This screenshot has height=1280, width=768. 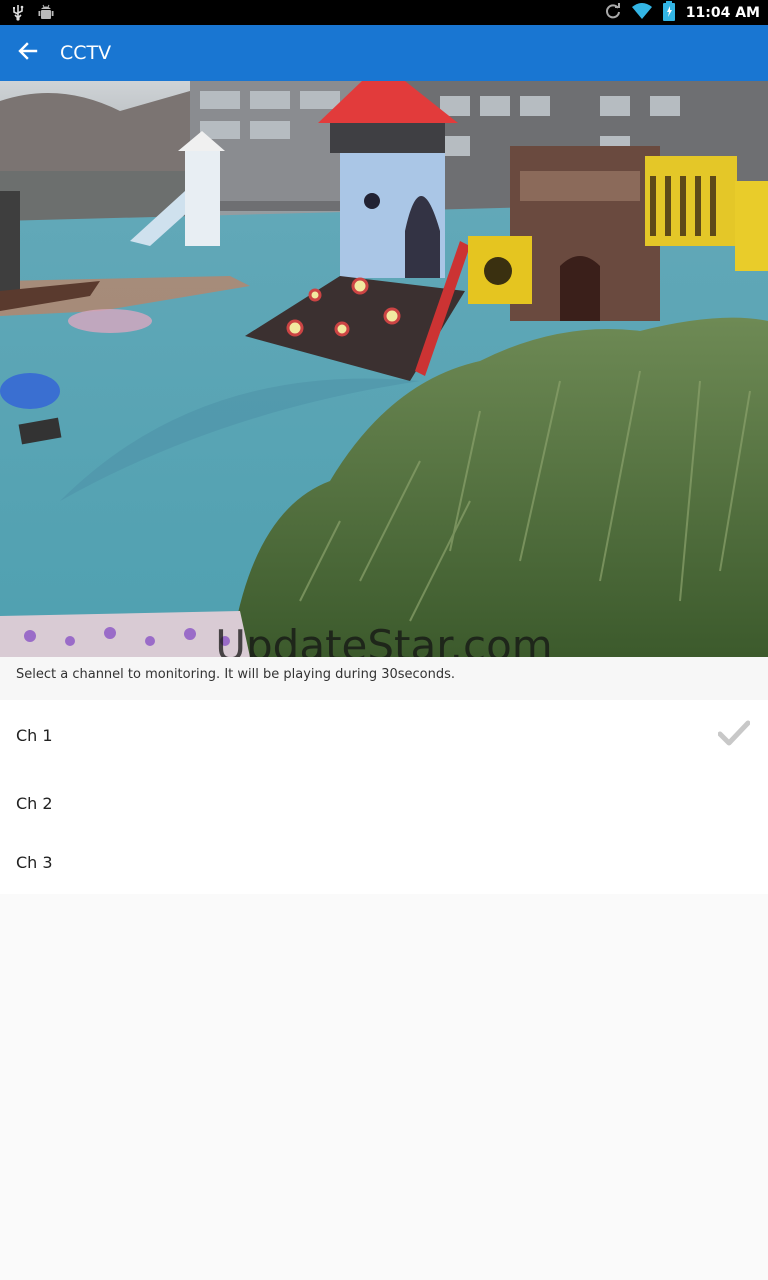 I want to click on sync-icon, so click(x=613, y=13).